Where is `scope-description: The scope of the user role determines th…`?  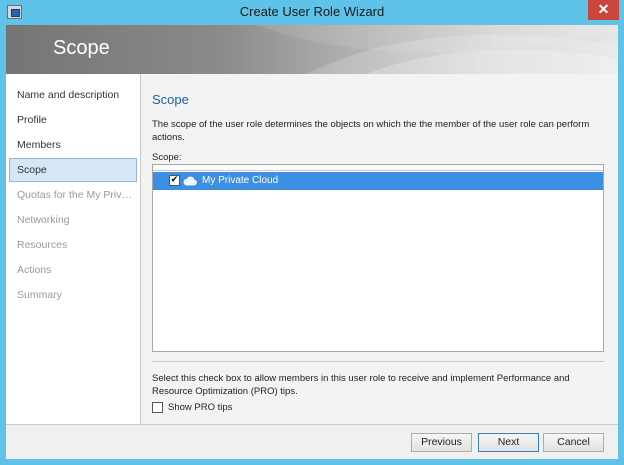 scope-description: The scope of the user role determines th… is located at coordinates (371, 131).